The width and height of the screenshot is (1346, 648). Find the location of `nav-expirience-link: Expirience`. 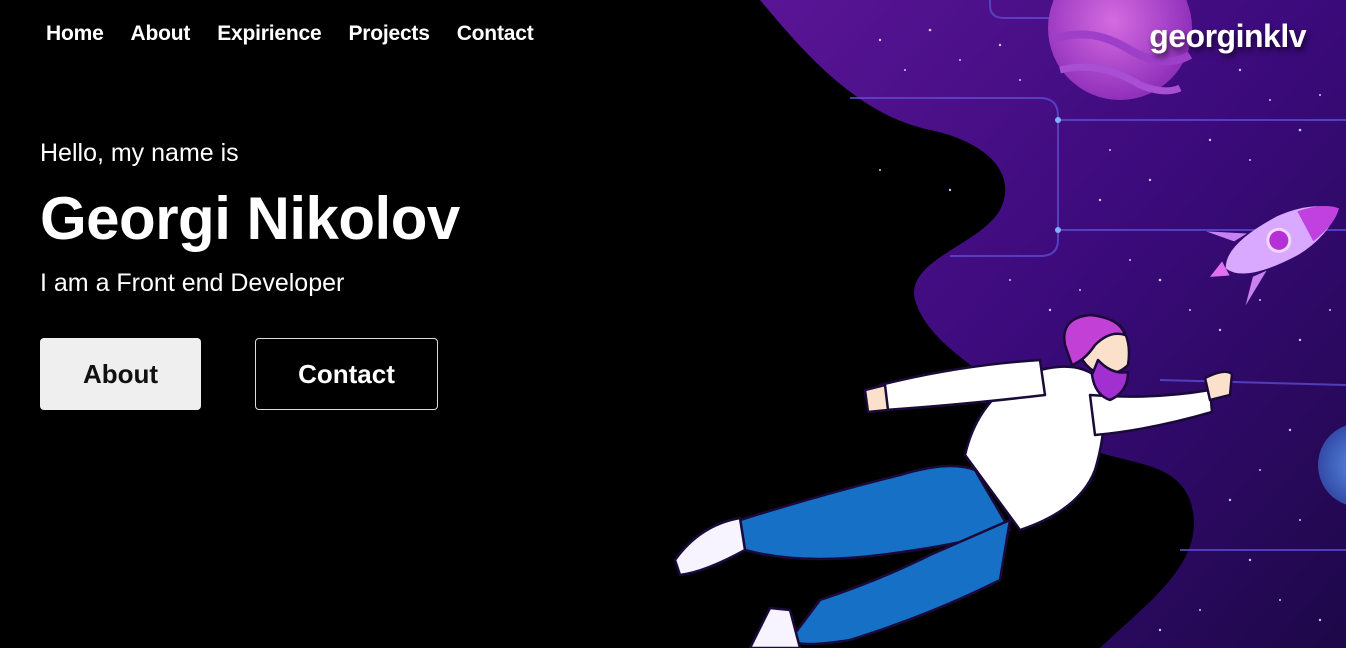

nav-expirience-link: Expirience is located at coordinates (269, 34).